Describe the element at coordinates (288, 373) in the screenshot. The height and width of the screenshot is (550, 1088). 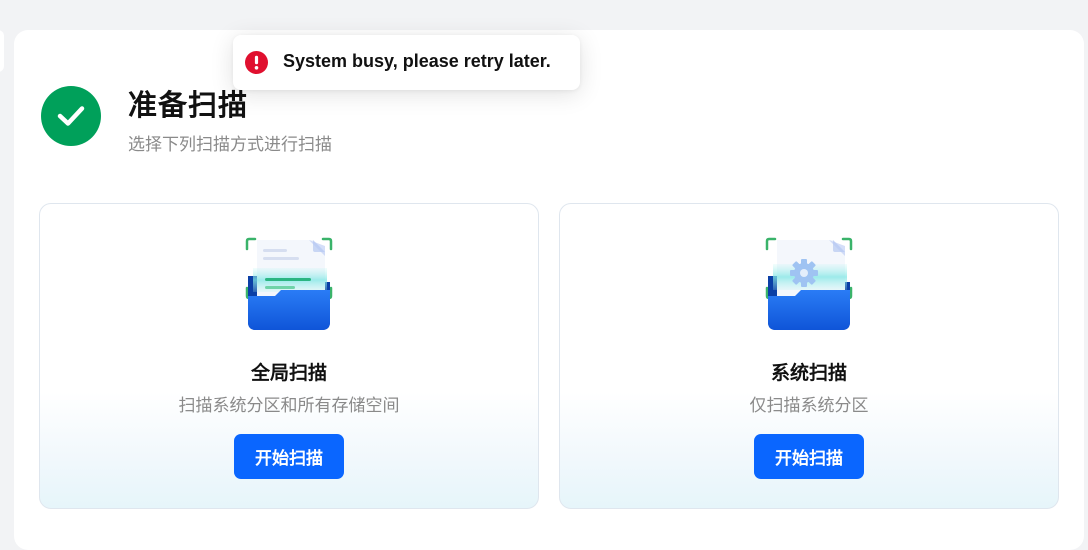
I see `full-scan-title: 全局扫描` at that location.